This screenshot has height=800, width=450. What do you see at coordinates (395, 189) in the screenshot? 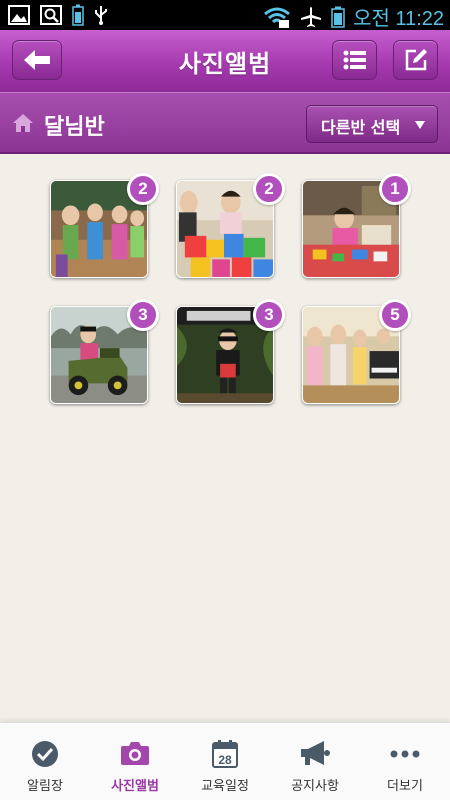
I see `photo-count-badge: 1` at bounding box center [395, 189].